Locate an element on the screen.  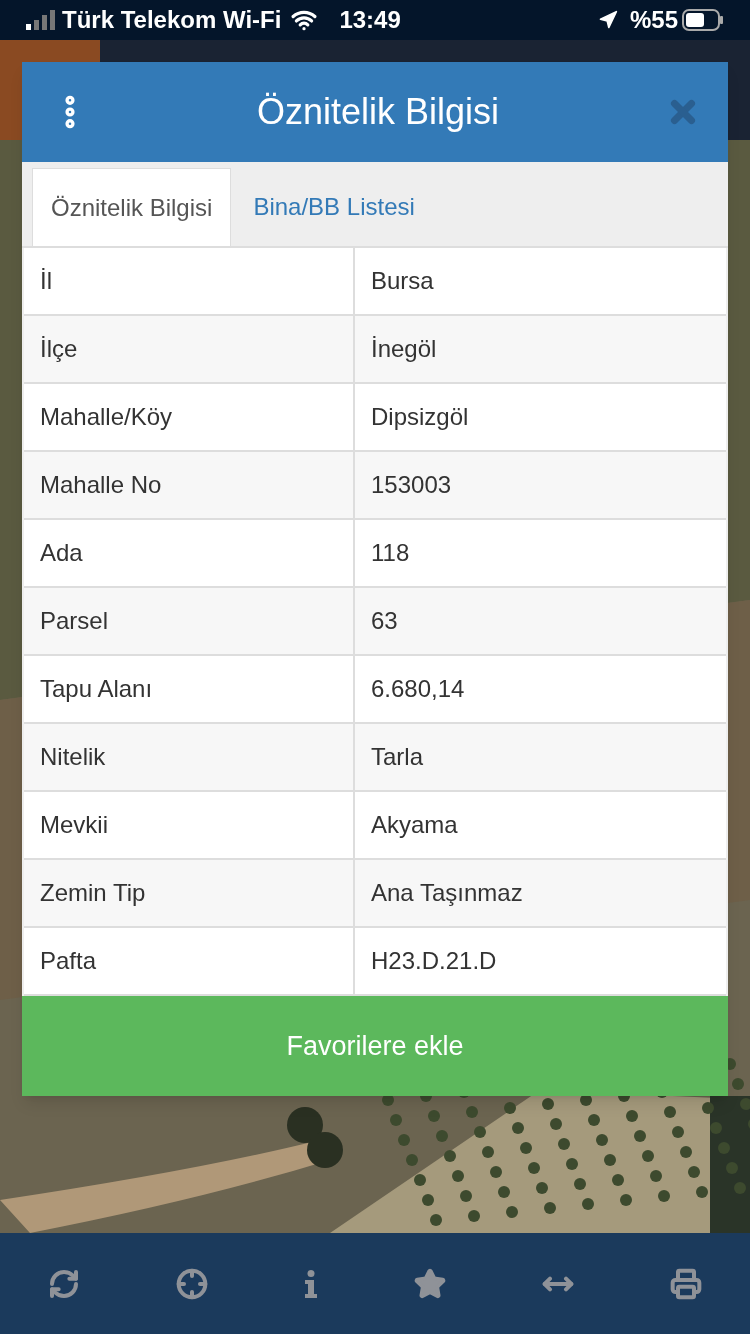
battery-icon is located at coordinates (703, 20).